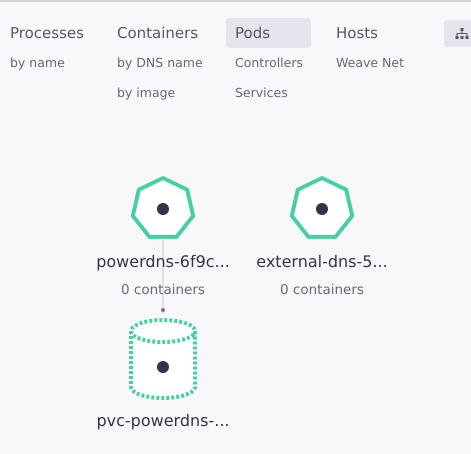 The image size is (471, 454). What do you see at coordinates (160, 63) in the screenshot?
I see `view-option-link: by DNS name` at bounding box center [160, 63].